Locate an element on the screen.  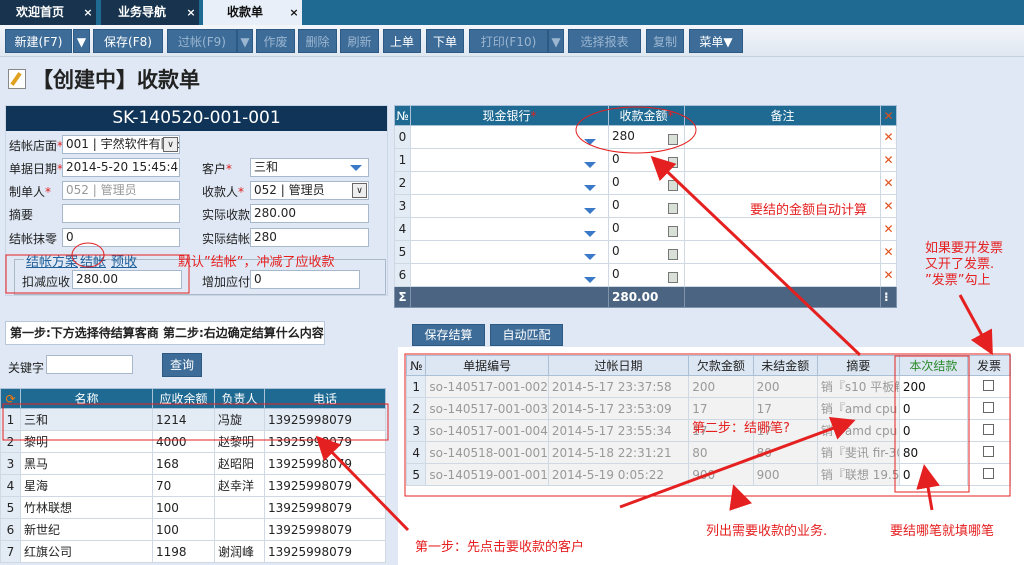
tab-business-nav-close-icon: × is located at coordinates (191, 12).